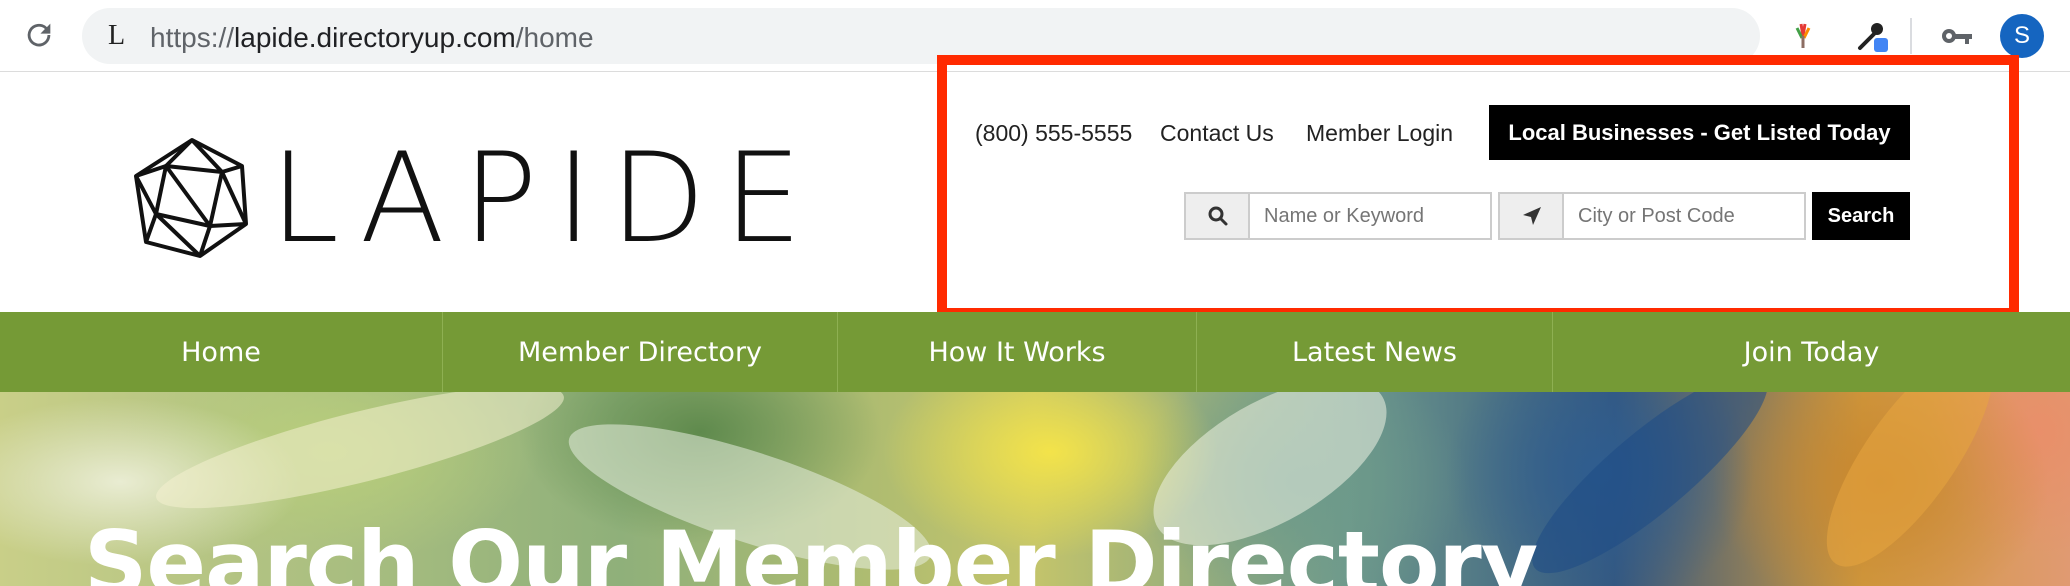  Describe the element at coordinates (372, 38) in the screenshot. I see `url-text: https://lapide.directoryup.com/home` at that location.